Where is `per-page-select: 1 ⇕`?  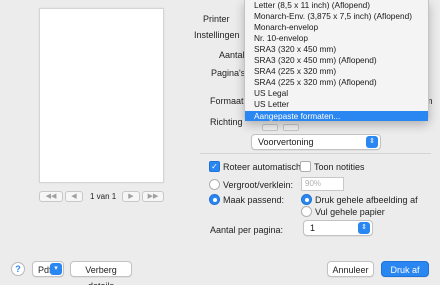 per-page-select: 1 ⇕ is located at coordinates (338, 228).